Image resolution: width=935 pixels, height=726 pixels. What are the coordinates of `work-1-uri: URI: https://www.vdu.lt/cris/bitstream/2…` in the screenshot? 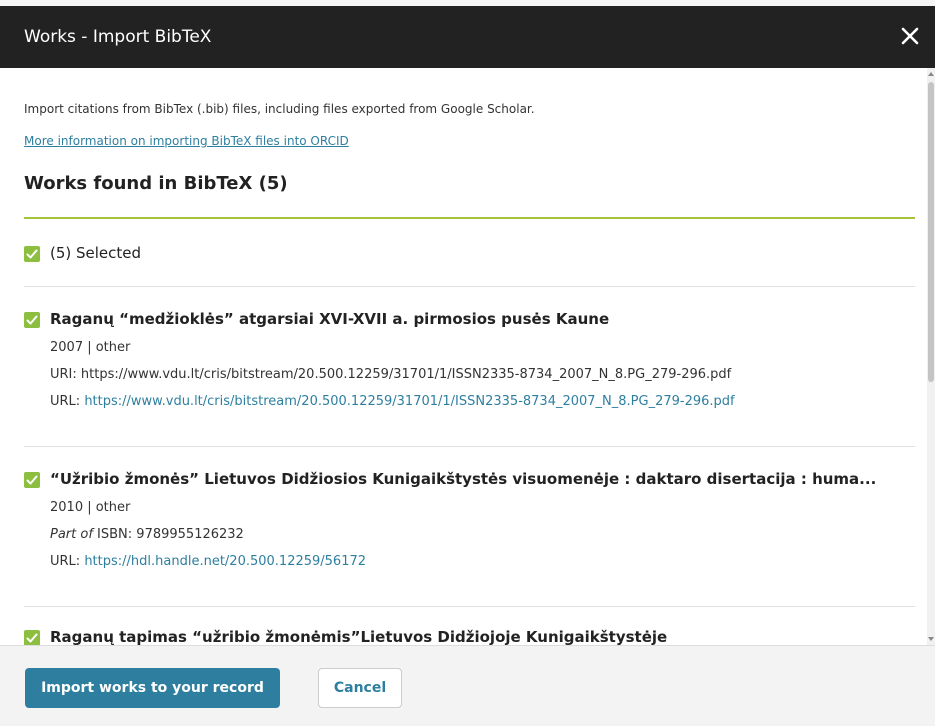 It's located at (390, 374).